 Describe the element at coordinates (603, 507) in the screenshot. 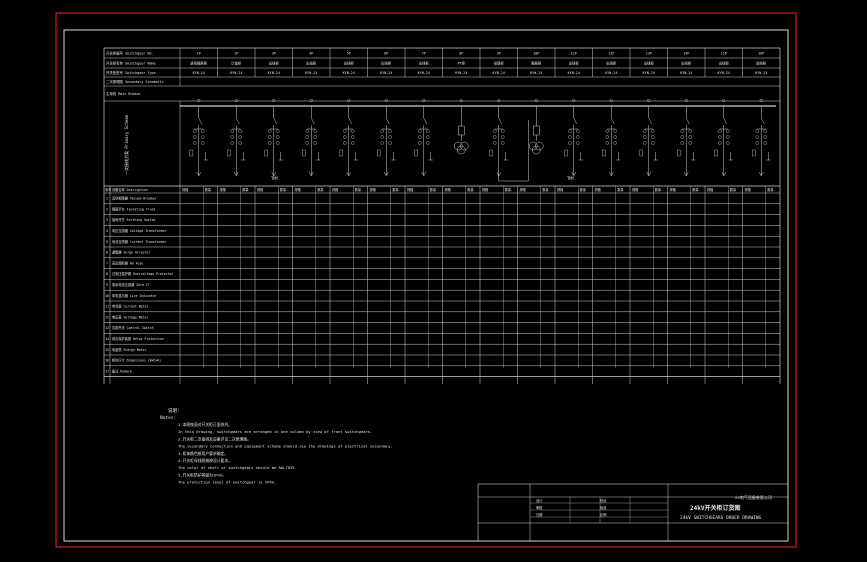

I see `title-block-label: 批准` at that location.